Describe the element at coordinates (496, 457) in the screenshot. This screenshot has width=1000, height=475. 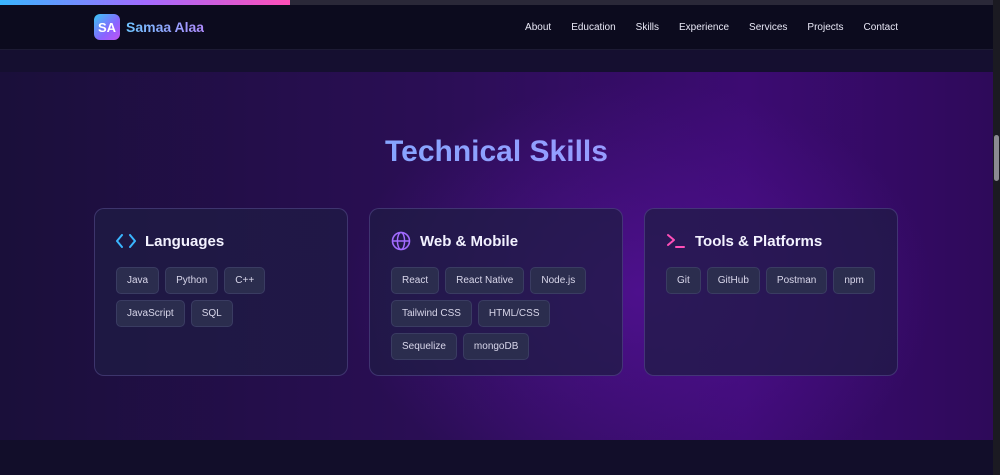
I see `next-section` at that location.